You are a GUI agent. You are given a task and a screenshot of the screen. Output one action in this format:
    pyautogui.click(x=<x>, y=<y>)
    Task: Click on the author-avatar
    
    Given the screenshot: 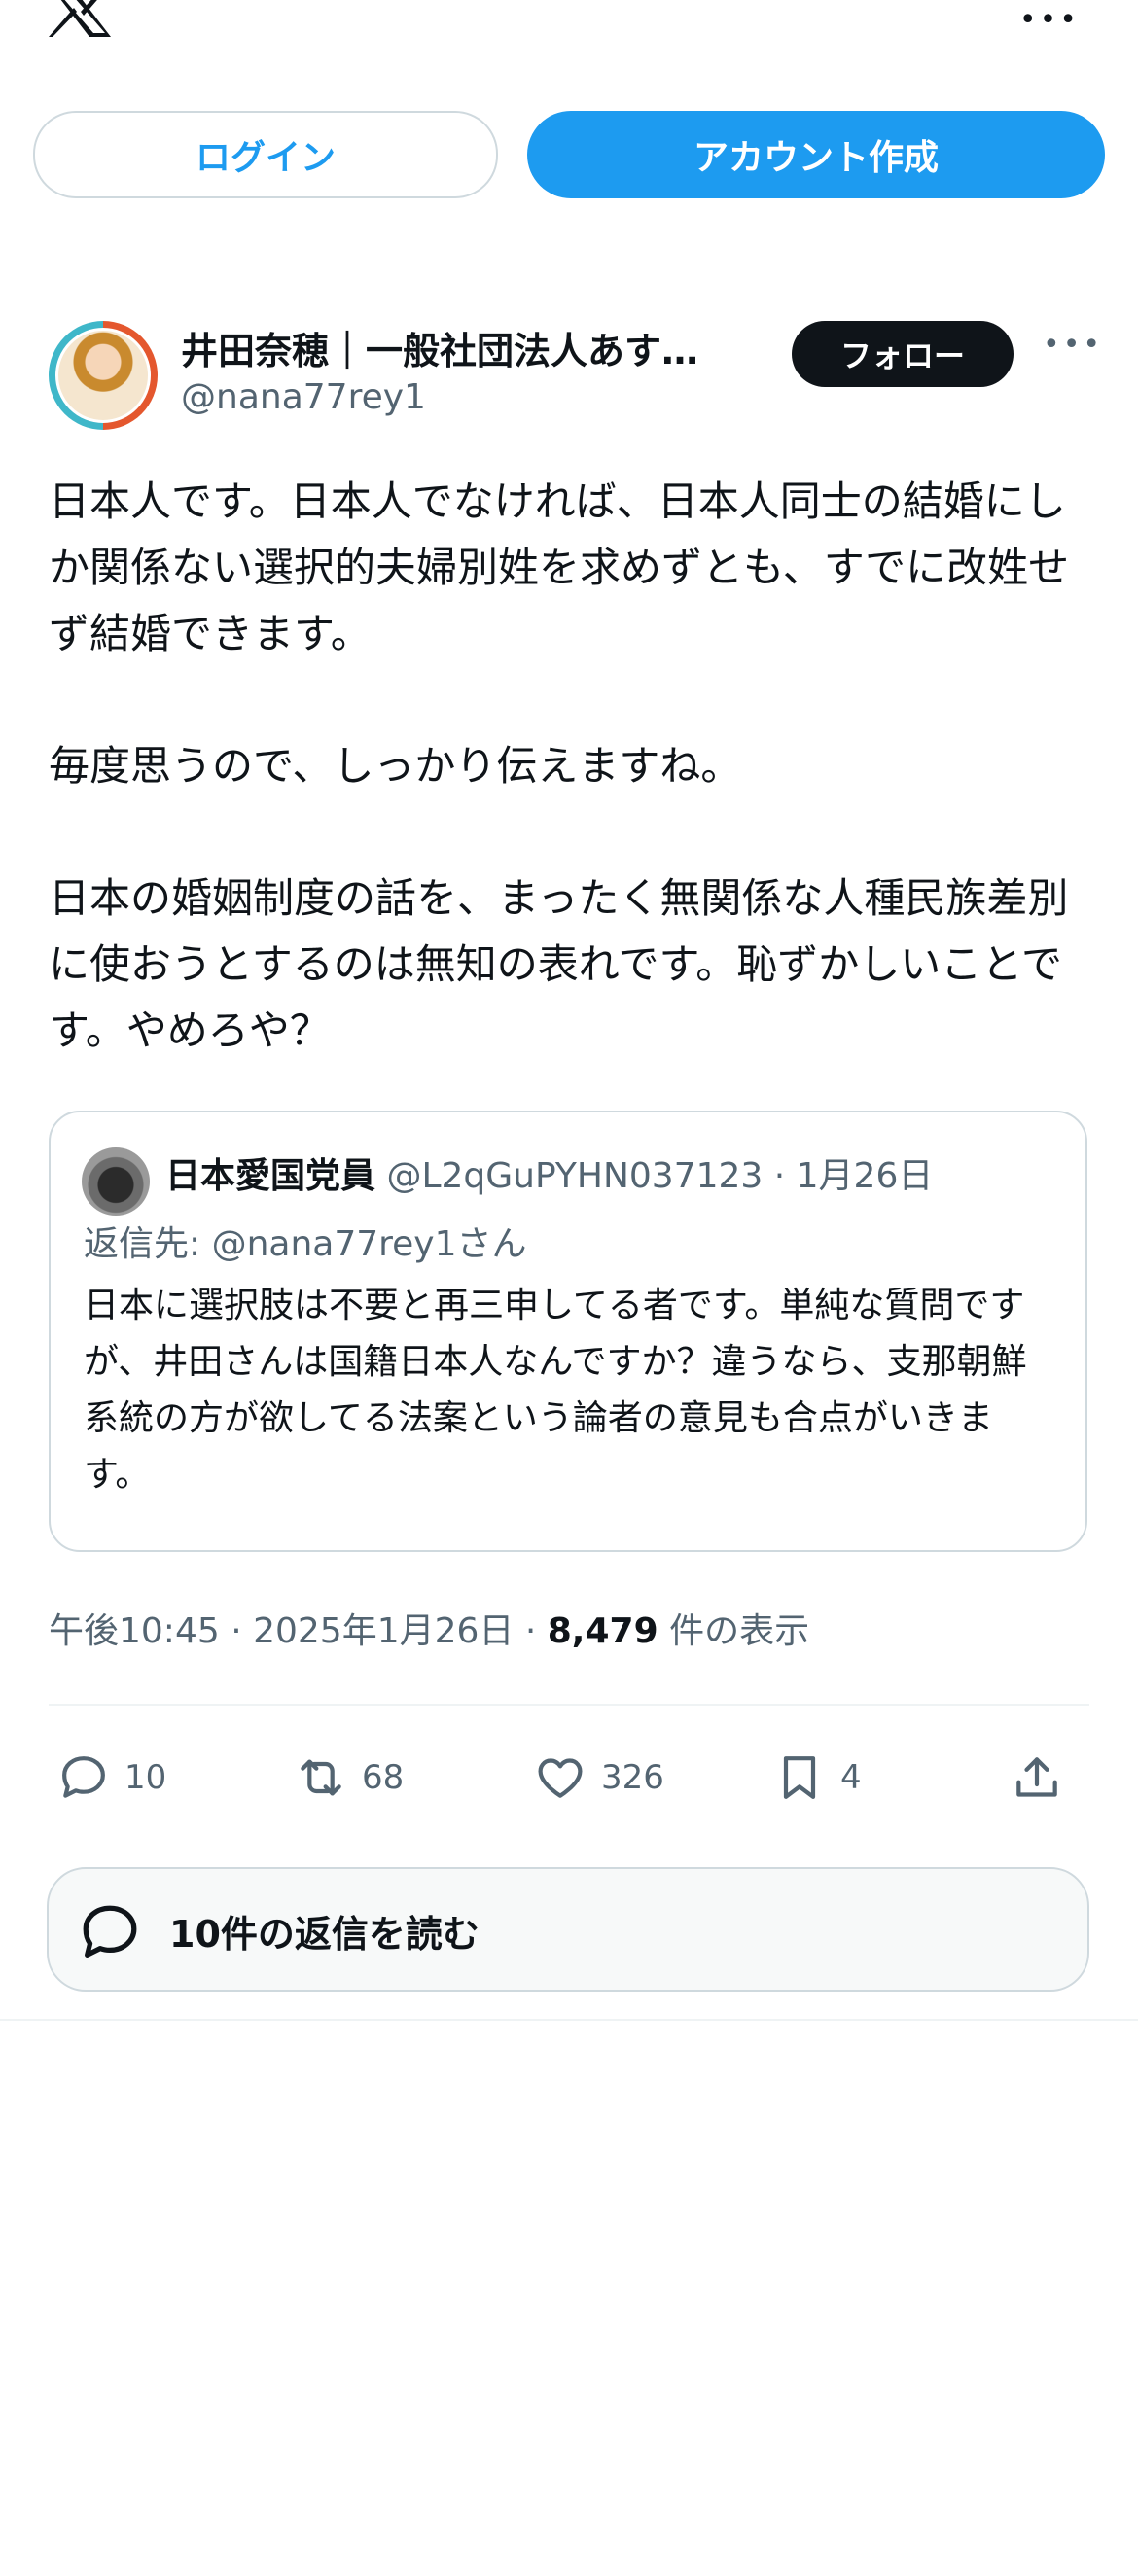 What is the action you would take?
    pyautogui.click(x=103, y=376)
    